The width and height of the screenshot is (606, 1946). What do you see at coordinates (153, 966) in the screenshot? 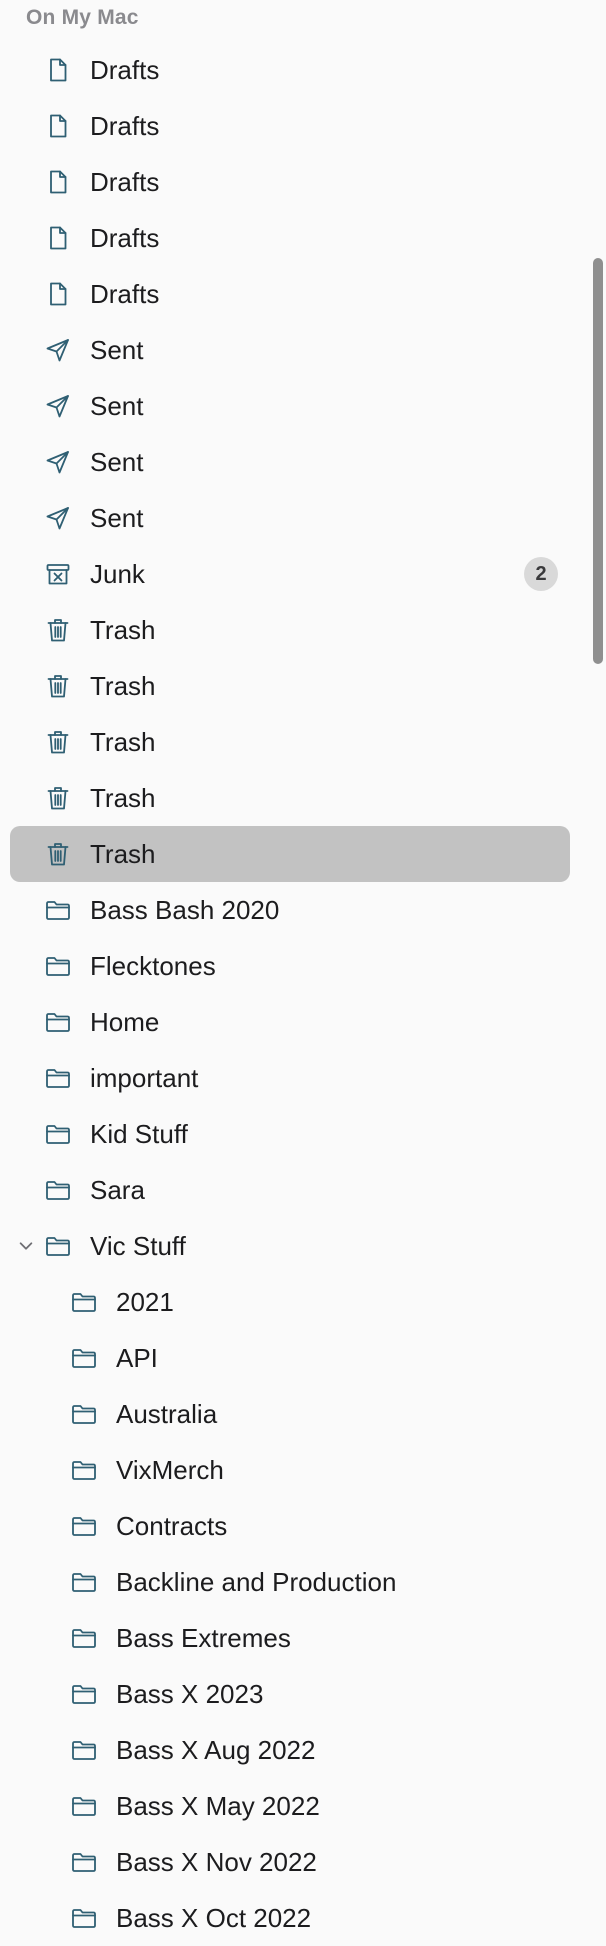
I see `mailbox-label: Flecktones` at bounding box center [153, 966].